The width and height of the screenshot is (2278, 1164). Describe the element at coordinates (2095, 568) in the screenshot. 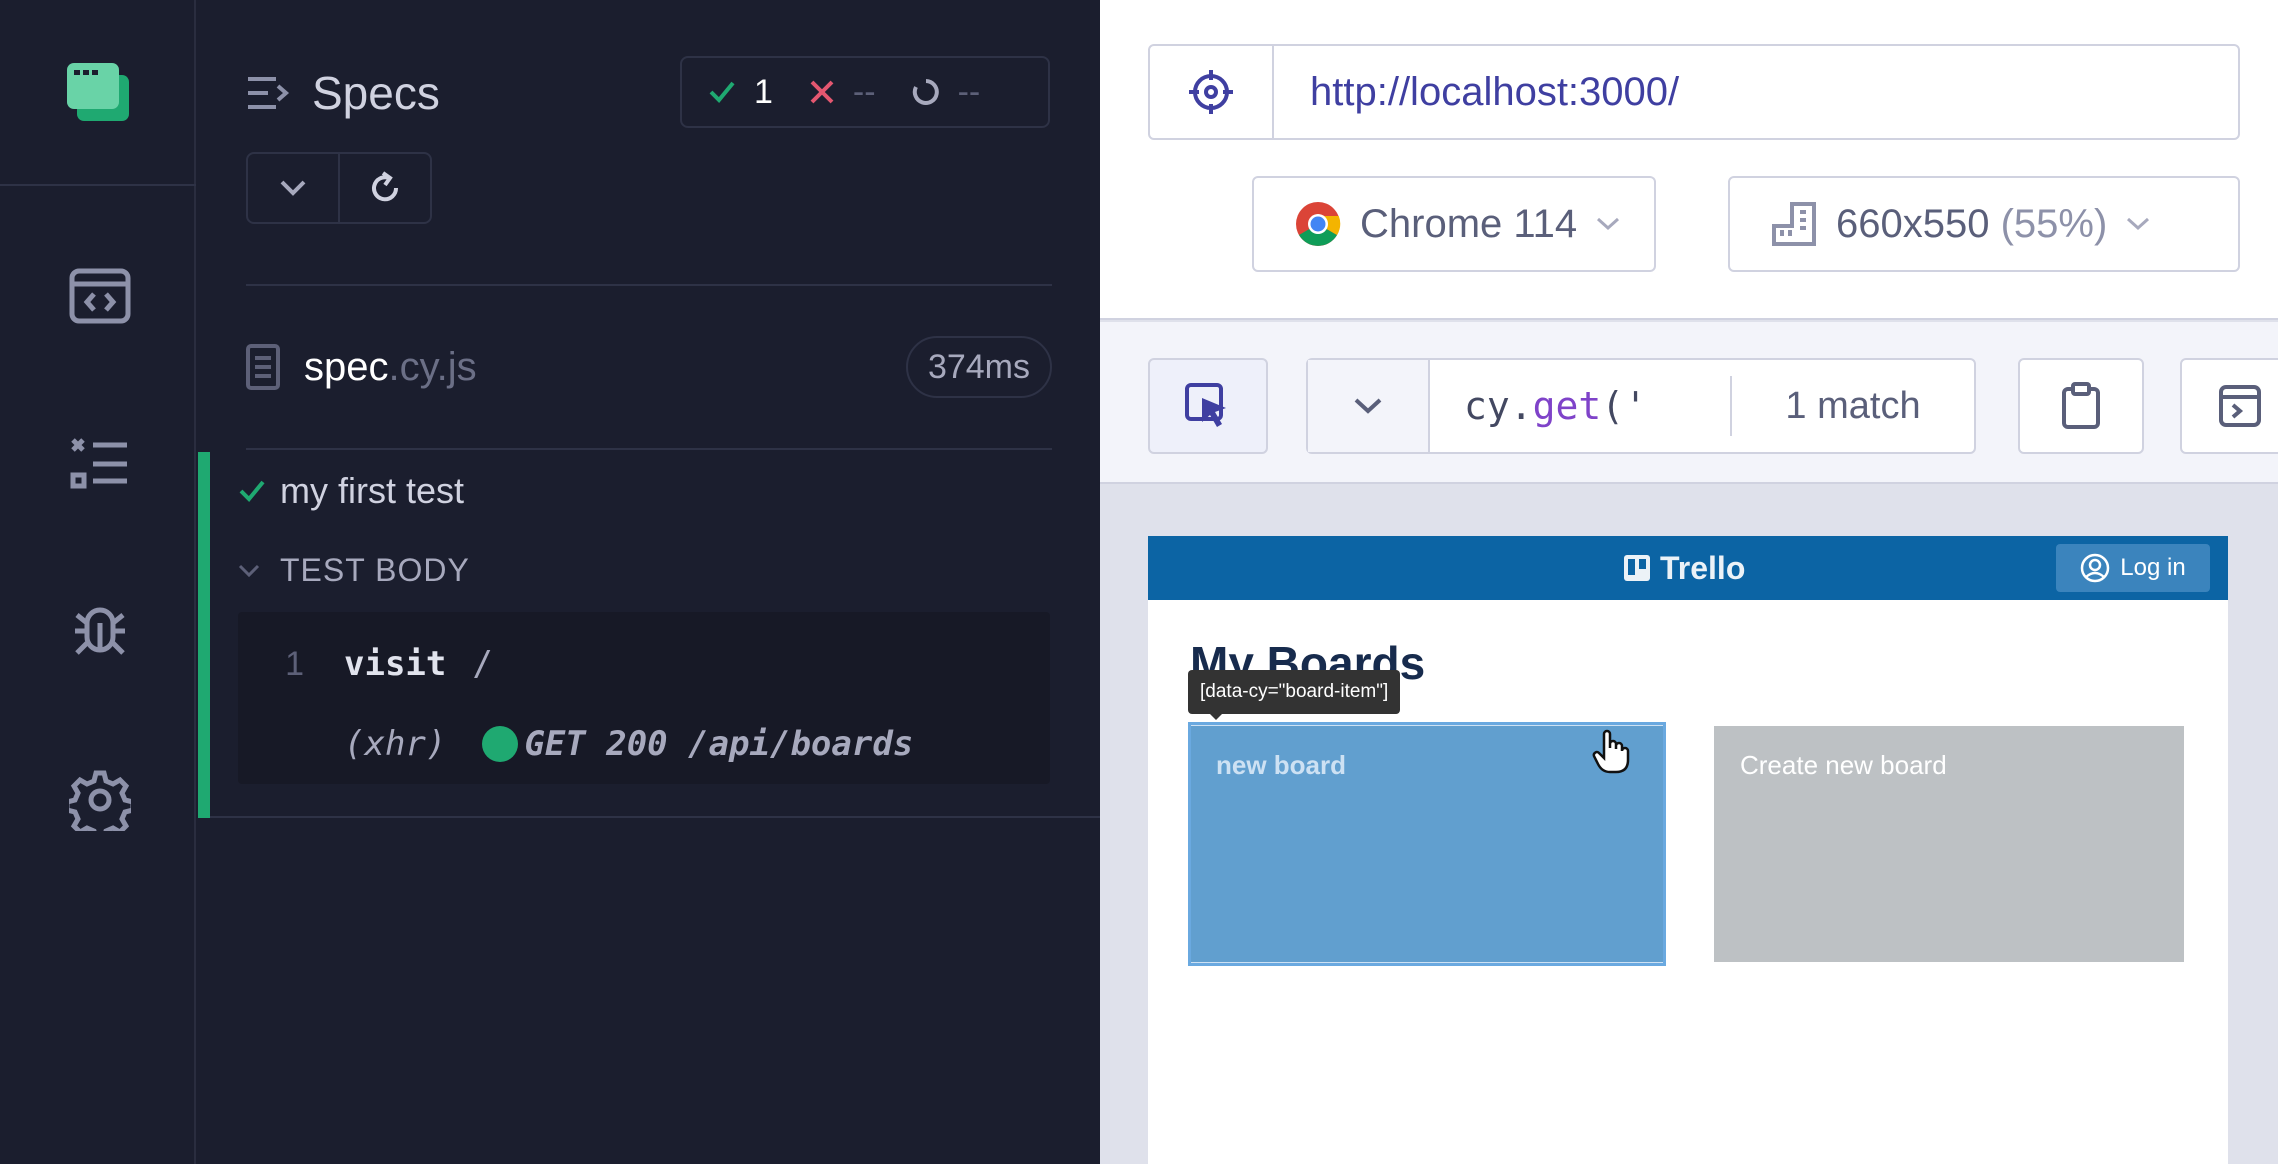

I see `user-icon` at that location.